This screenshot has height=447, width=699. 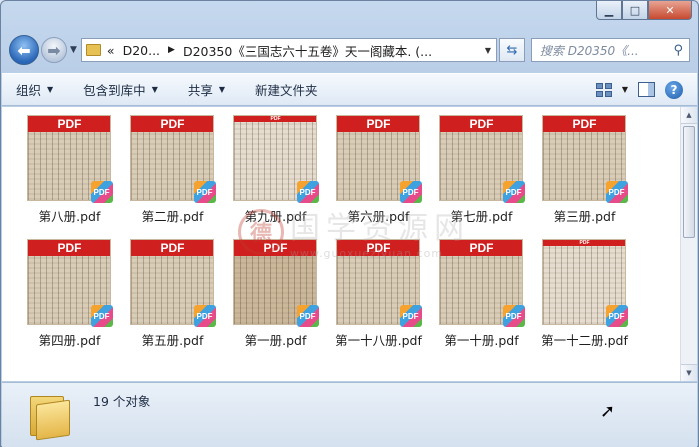 I want to click on file-name: 第一十册.pdf, so click(x=481, y=340).